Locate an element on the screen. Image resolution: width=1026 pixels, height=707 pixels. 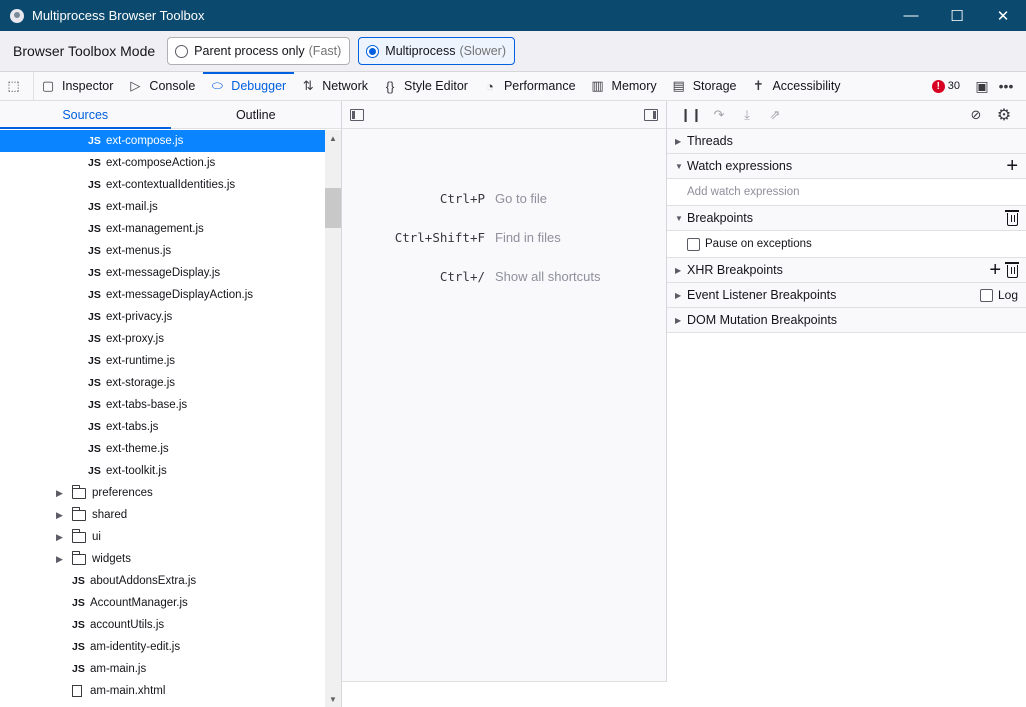
tree-item-label: ext-tabs-base.js is located at coordinates (147, 405).